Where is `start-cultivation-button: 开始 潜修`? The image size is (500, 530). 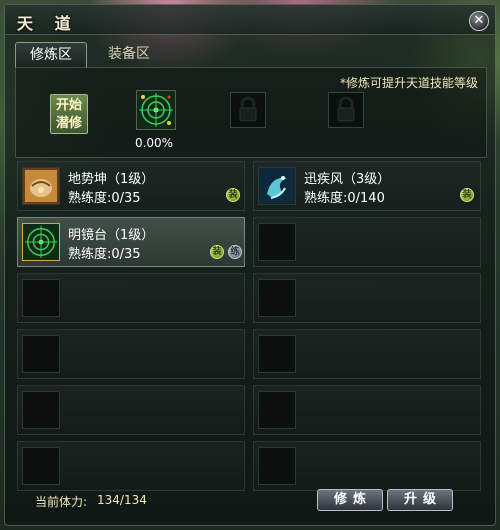
start-cultivation-button: 开始 潜修 is located at coordinates (69, 114).